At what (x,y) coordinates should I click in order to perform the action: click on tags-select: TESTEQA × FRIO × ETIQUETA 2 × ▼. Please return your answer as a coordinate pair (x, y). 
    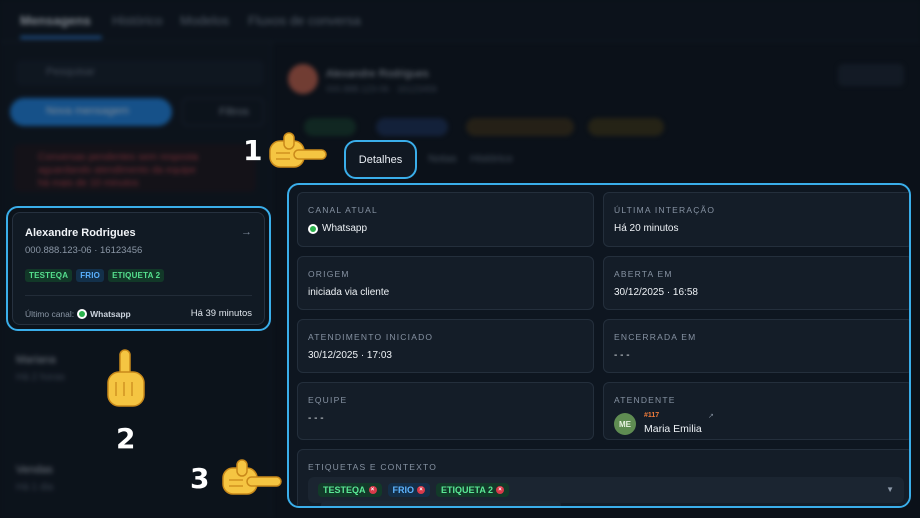
    Looking at the image, I should click on (606, 490).